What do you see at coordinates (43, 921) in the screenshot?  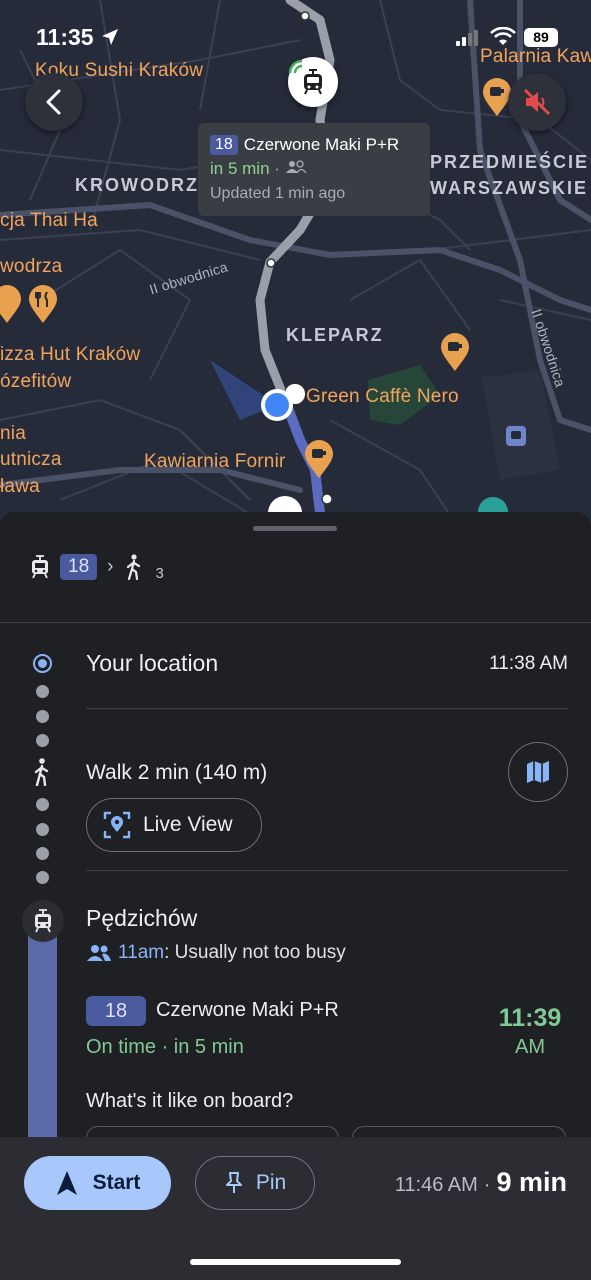 I see `tram-stop-icon` at bounding box center [43, 921].